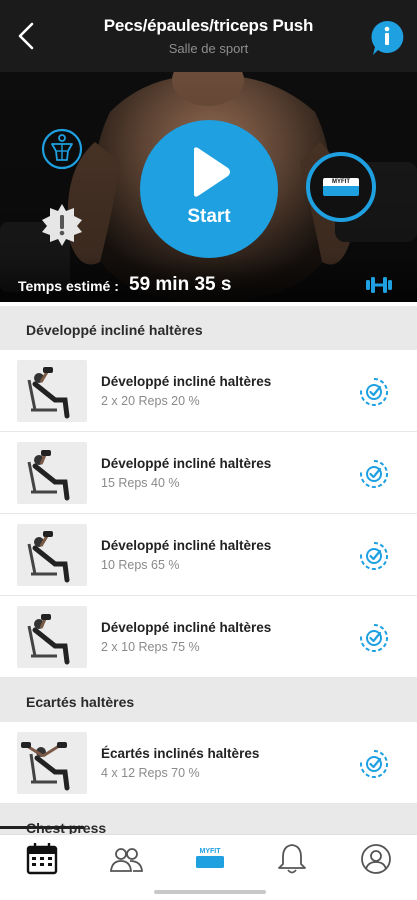 The image size is (417, 900). I want to click on nav-community, so click(126, 859).